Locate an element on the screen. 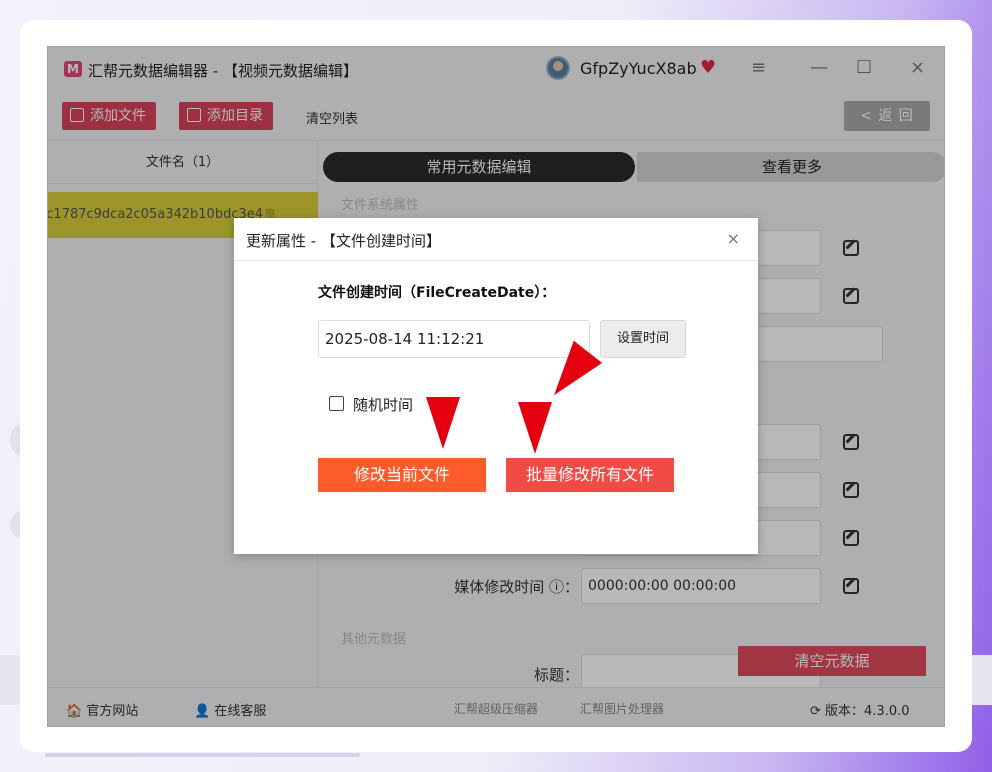 The image size is (992, 772). batch-modify-all-files-button: 批量修改所有文件 is located at coordinates (590, 475).